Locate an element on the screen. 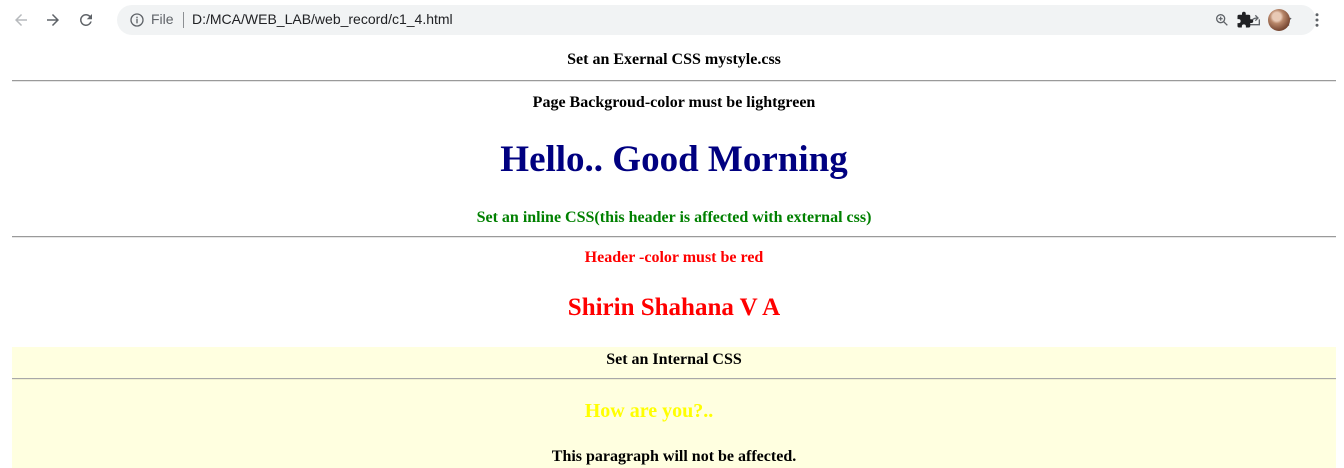 The image size is (1344, 468). forward-arrow-icon is located at coordinates (53, 20).